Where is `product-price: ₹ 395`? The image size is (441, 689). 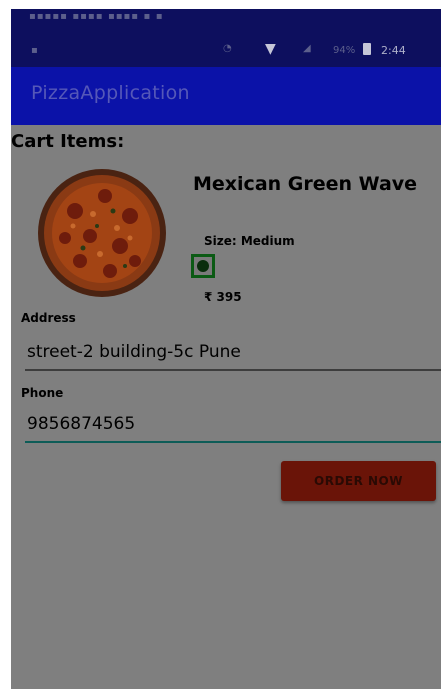 product-price: ₹ 395 is located at coordinates (223, 297).